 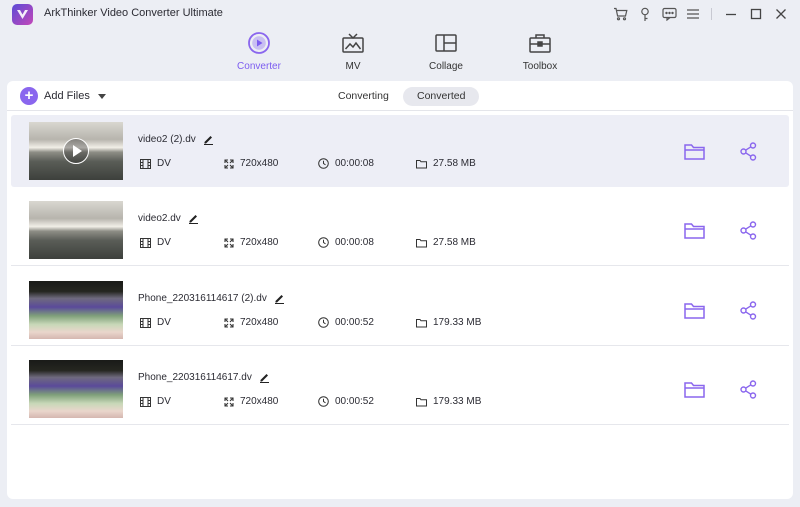 What do you see at coordinates (259, 66) in the screenshot?
I see `tab-label: Converter` at bounding box center [259, 66].